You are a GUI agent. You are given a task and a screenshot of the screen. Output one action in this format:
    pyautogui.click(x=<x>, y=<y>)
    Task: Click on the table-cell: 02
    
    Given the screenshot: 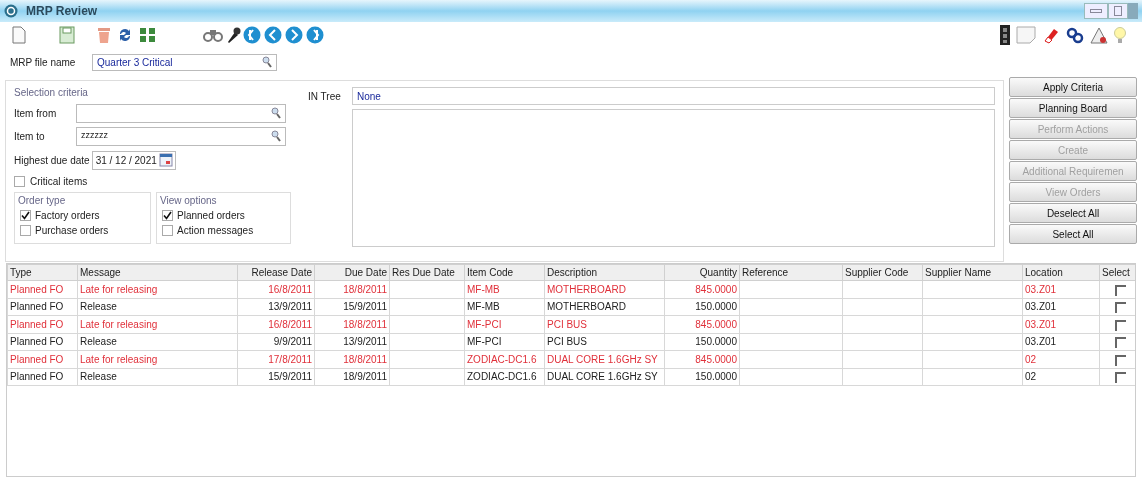 What is the action you would take?
    pyautogui.click(x=1031, y=377)
    